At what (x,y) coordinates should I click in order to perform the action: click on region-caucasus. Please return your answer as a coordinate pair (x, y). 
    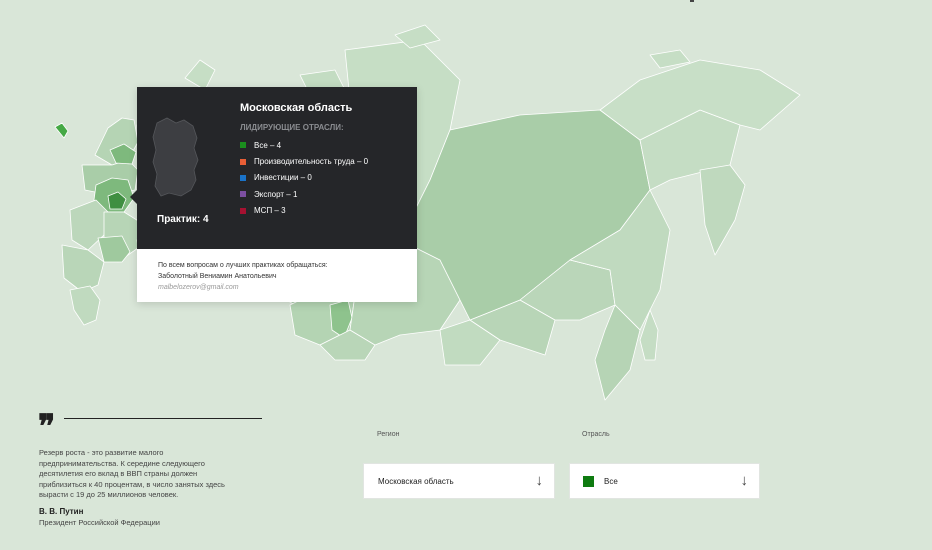
    Looking at the image, I should click on (85, 305).